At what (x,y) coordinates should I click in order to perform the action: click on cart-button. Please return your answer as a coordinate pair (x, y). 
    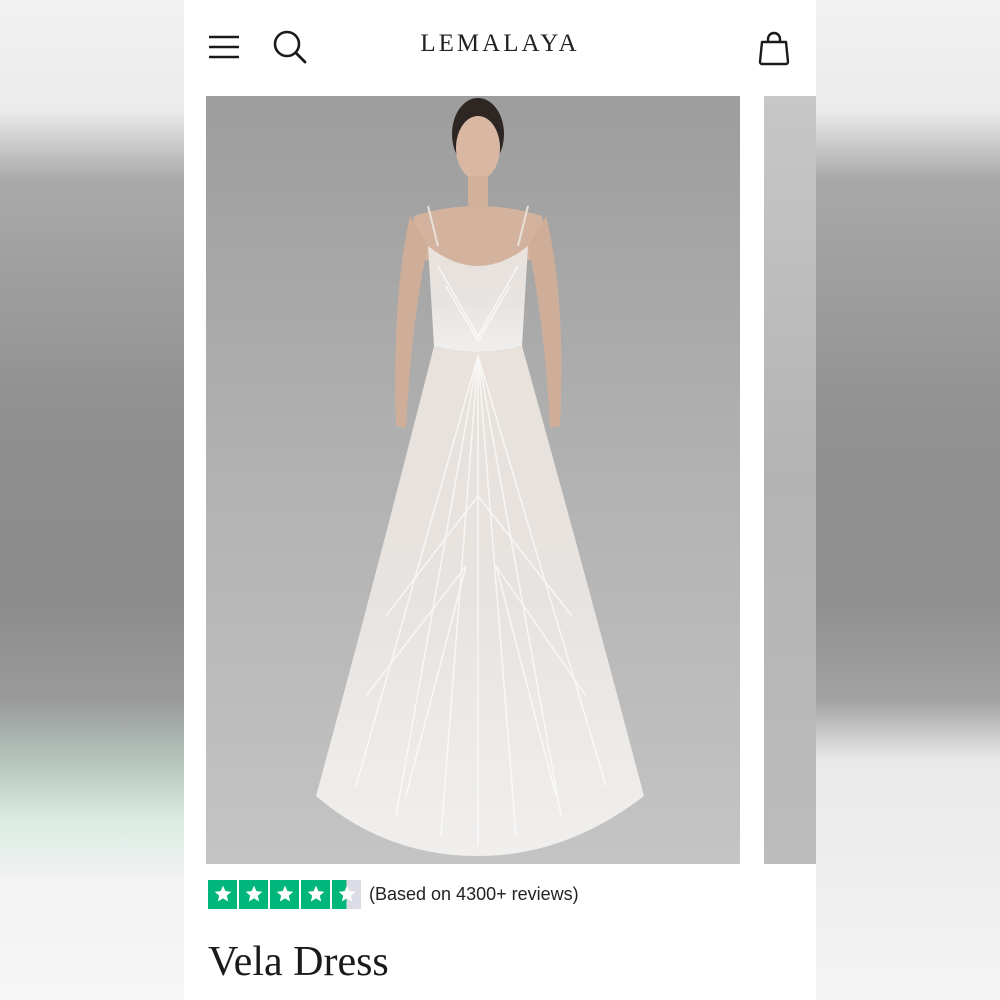
    Looking at the image, I should click on (774, 48).